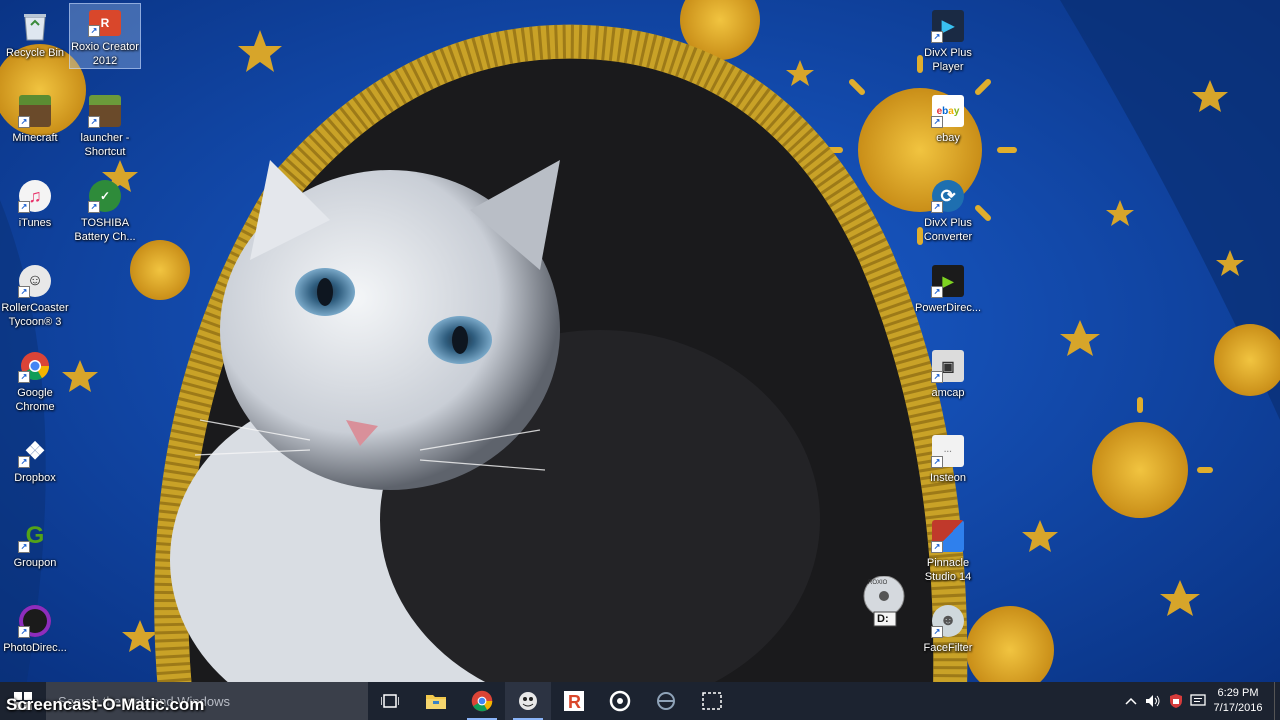 This screenshot has height=720, width=1280. What do you see at coordinates (1238, 693) in the screenshot?
I see `clock-time: 6:29 PM` at bounding box center [1238, 693].